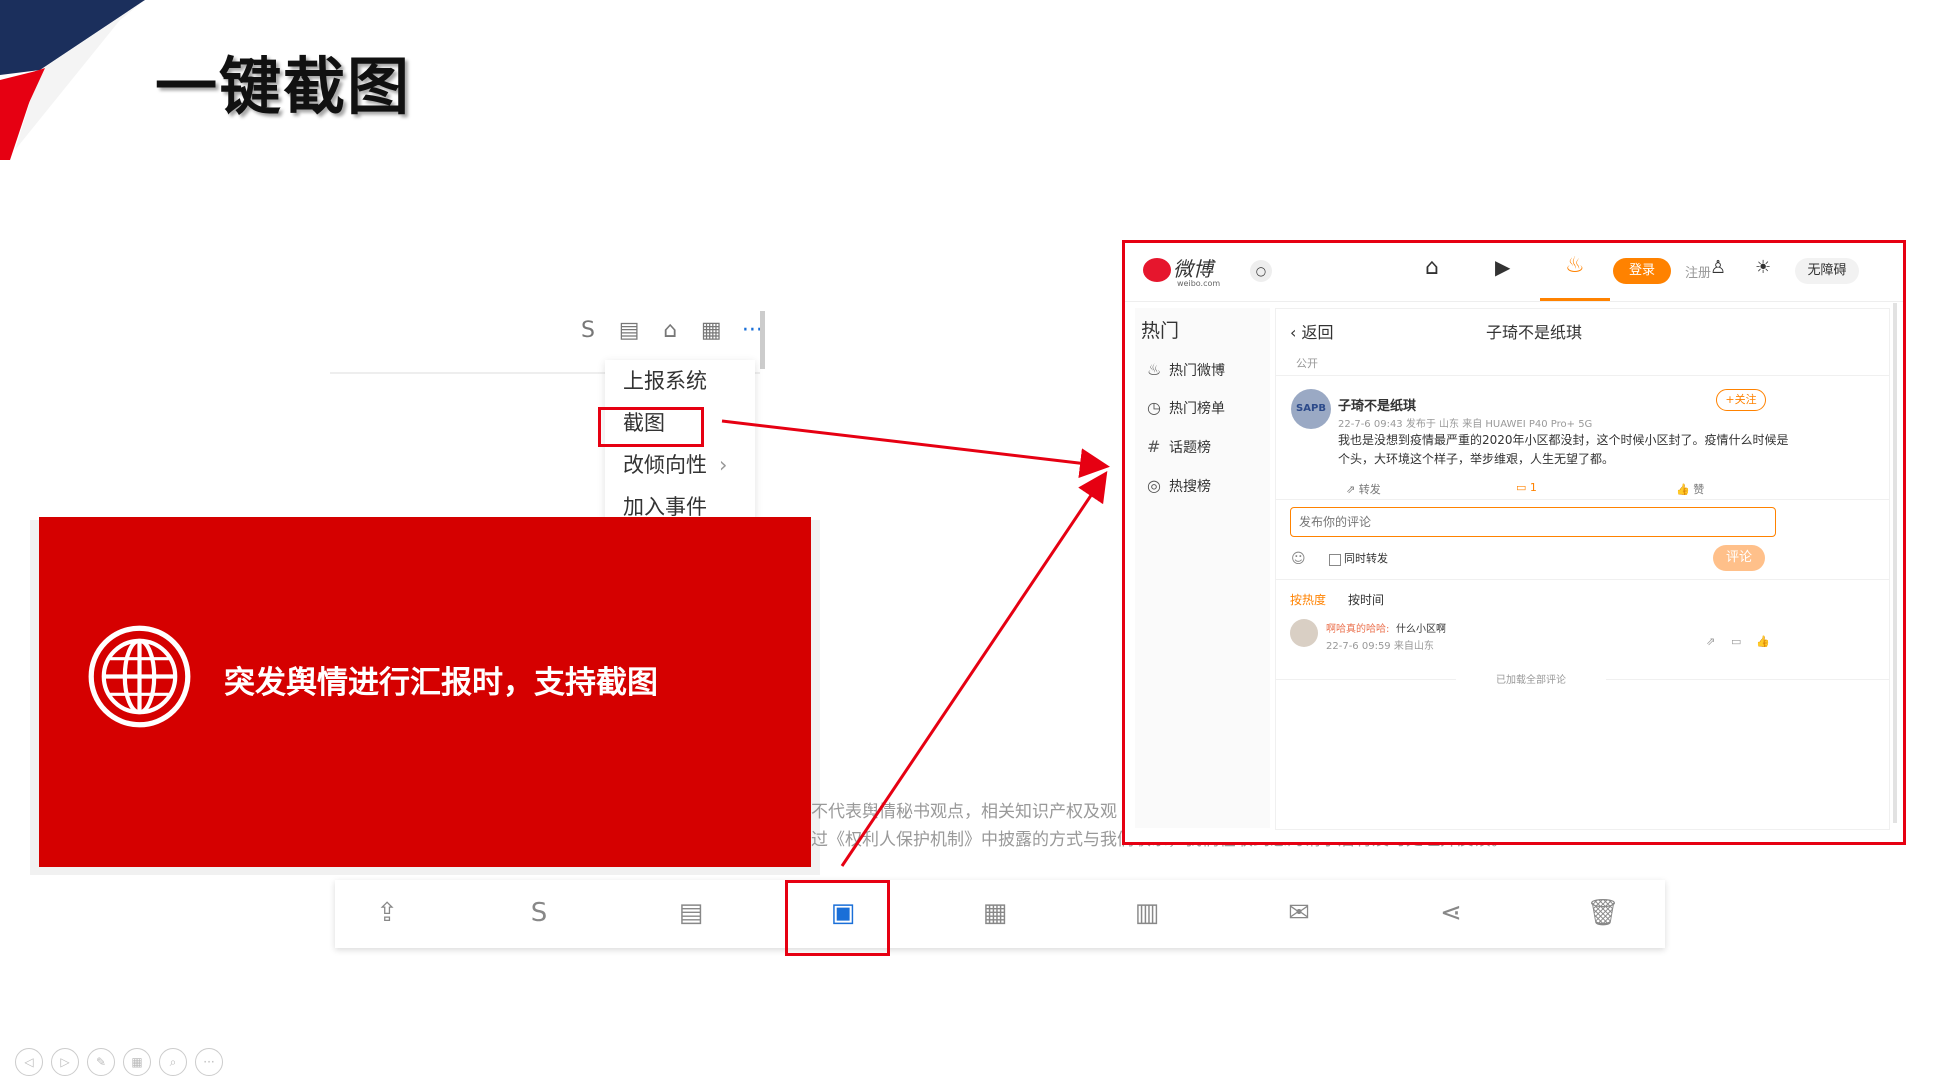 Image resolution: width=1950 pixels, height=1080 pixels. What do you see at coordinates (1296, 332) in the screenshot?
I see `chevron-left-icon: ‹` at bounding box center [1296, 332].